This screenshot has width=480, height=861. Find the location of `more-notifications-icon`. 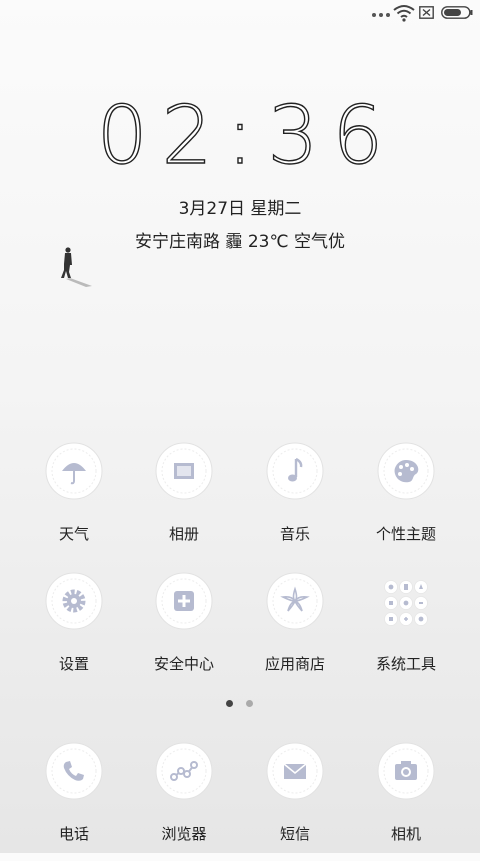

more-notifications-icon is located at coordinates (381, 15).